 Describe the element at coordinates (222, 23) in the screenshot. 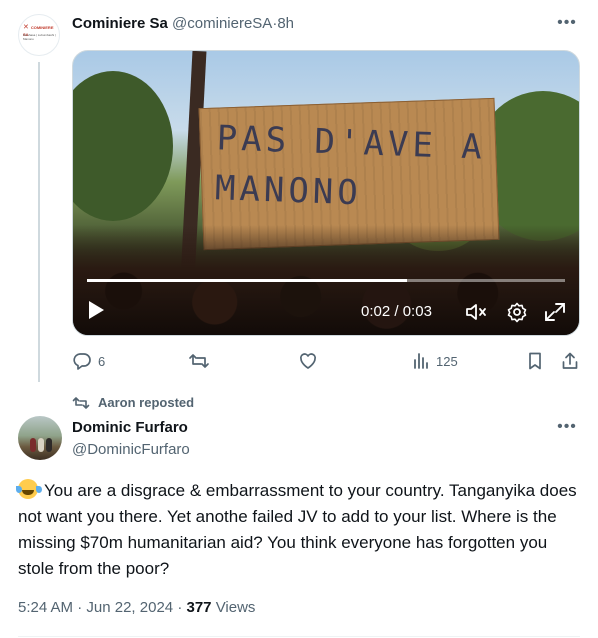

I see `author-handle: @cominiereSA` at that location.